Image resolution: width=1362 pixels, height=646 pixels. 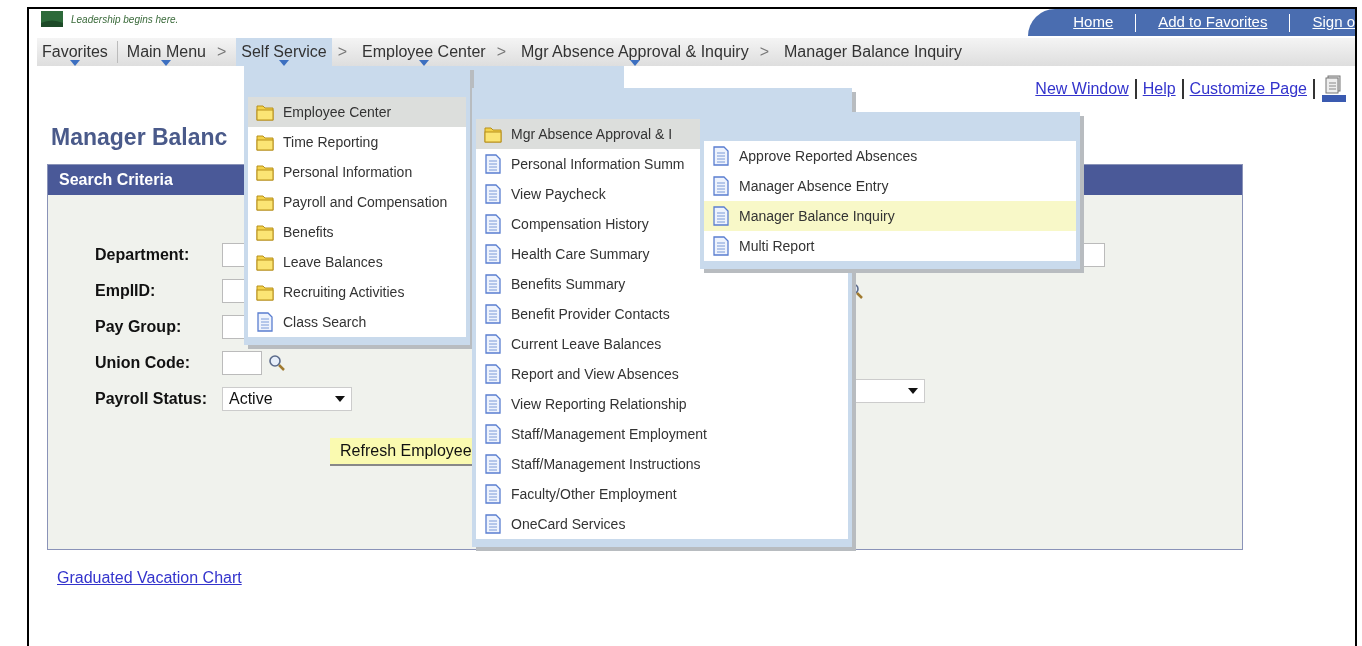 I want to click on menu-item: Leave Balances, so click(x=357, y=262).